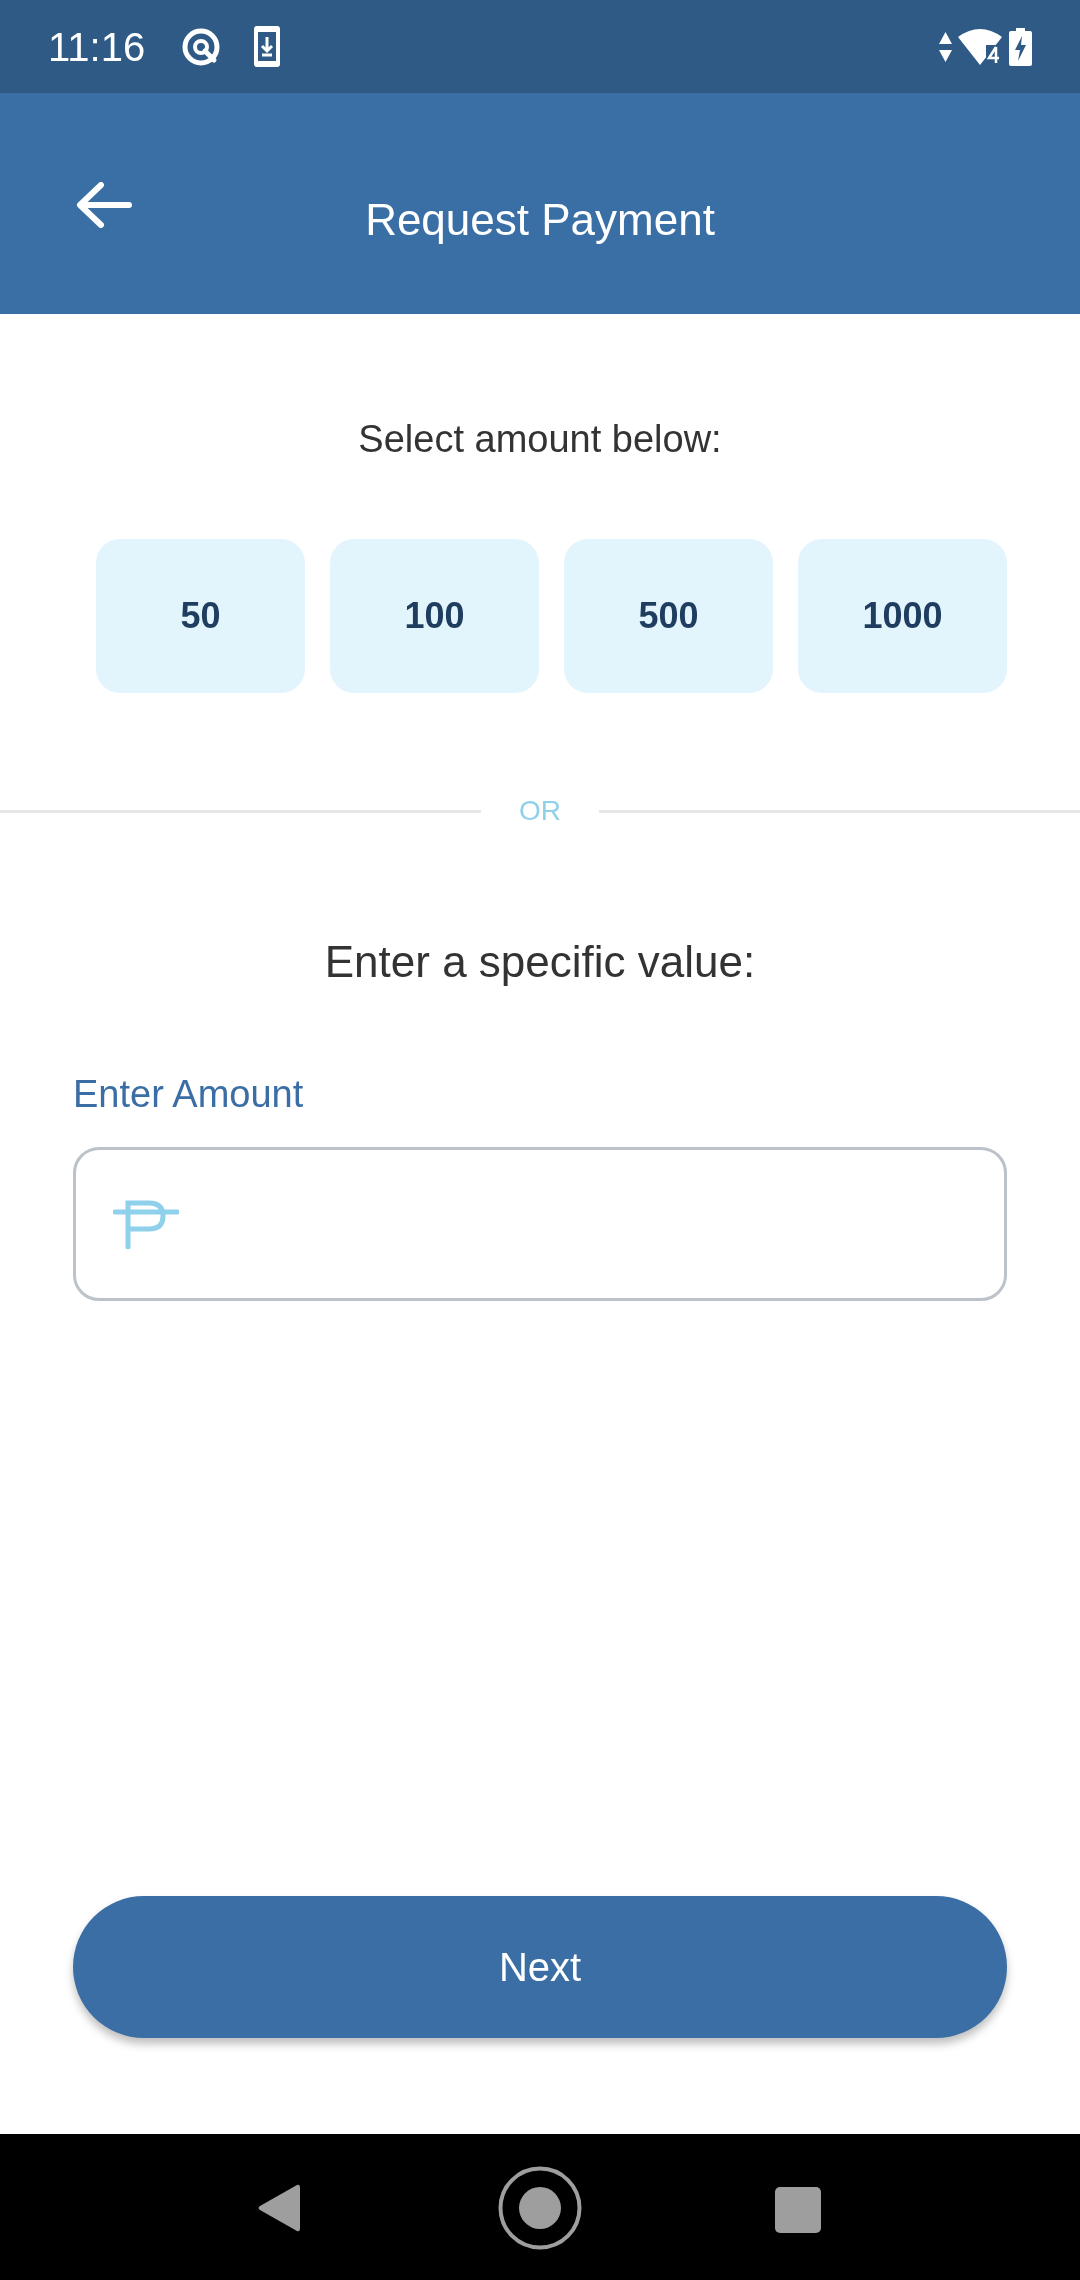 This screenshot has height=2280, width=1080. Describe the element at coordinates (97, 47) in the screenshot. I see `status-time: 11:16` at that location.